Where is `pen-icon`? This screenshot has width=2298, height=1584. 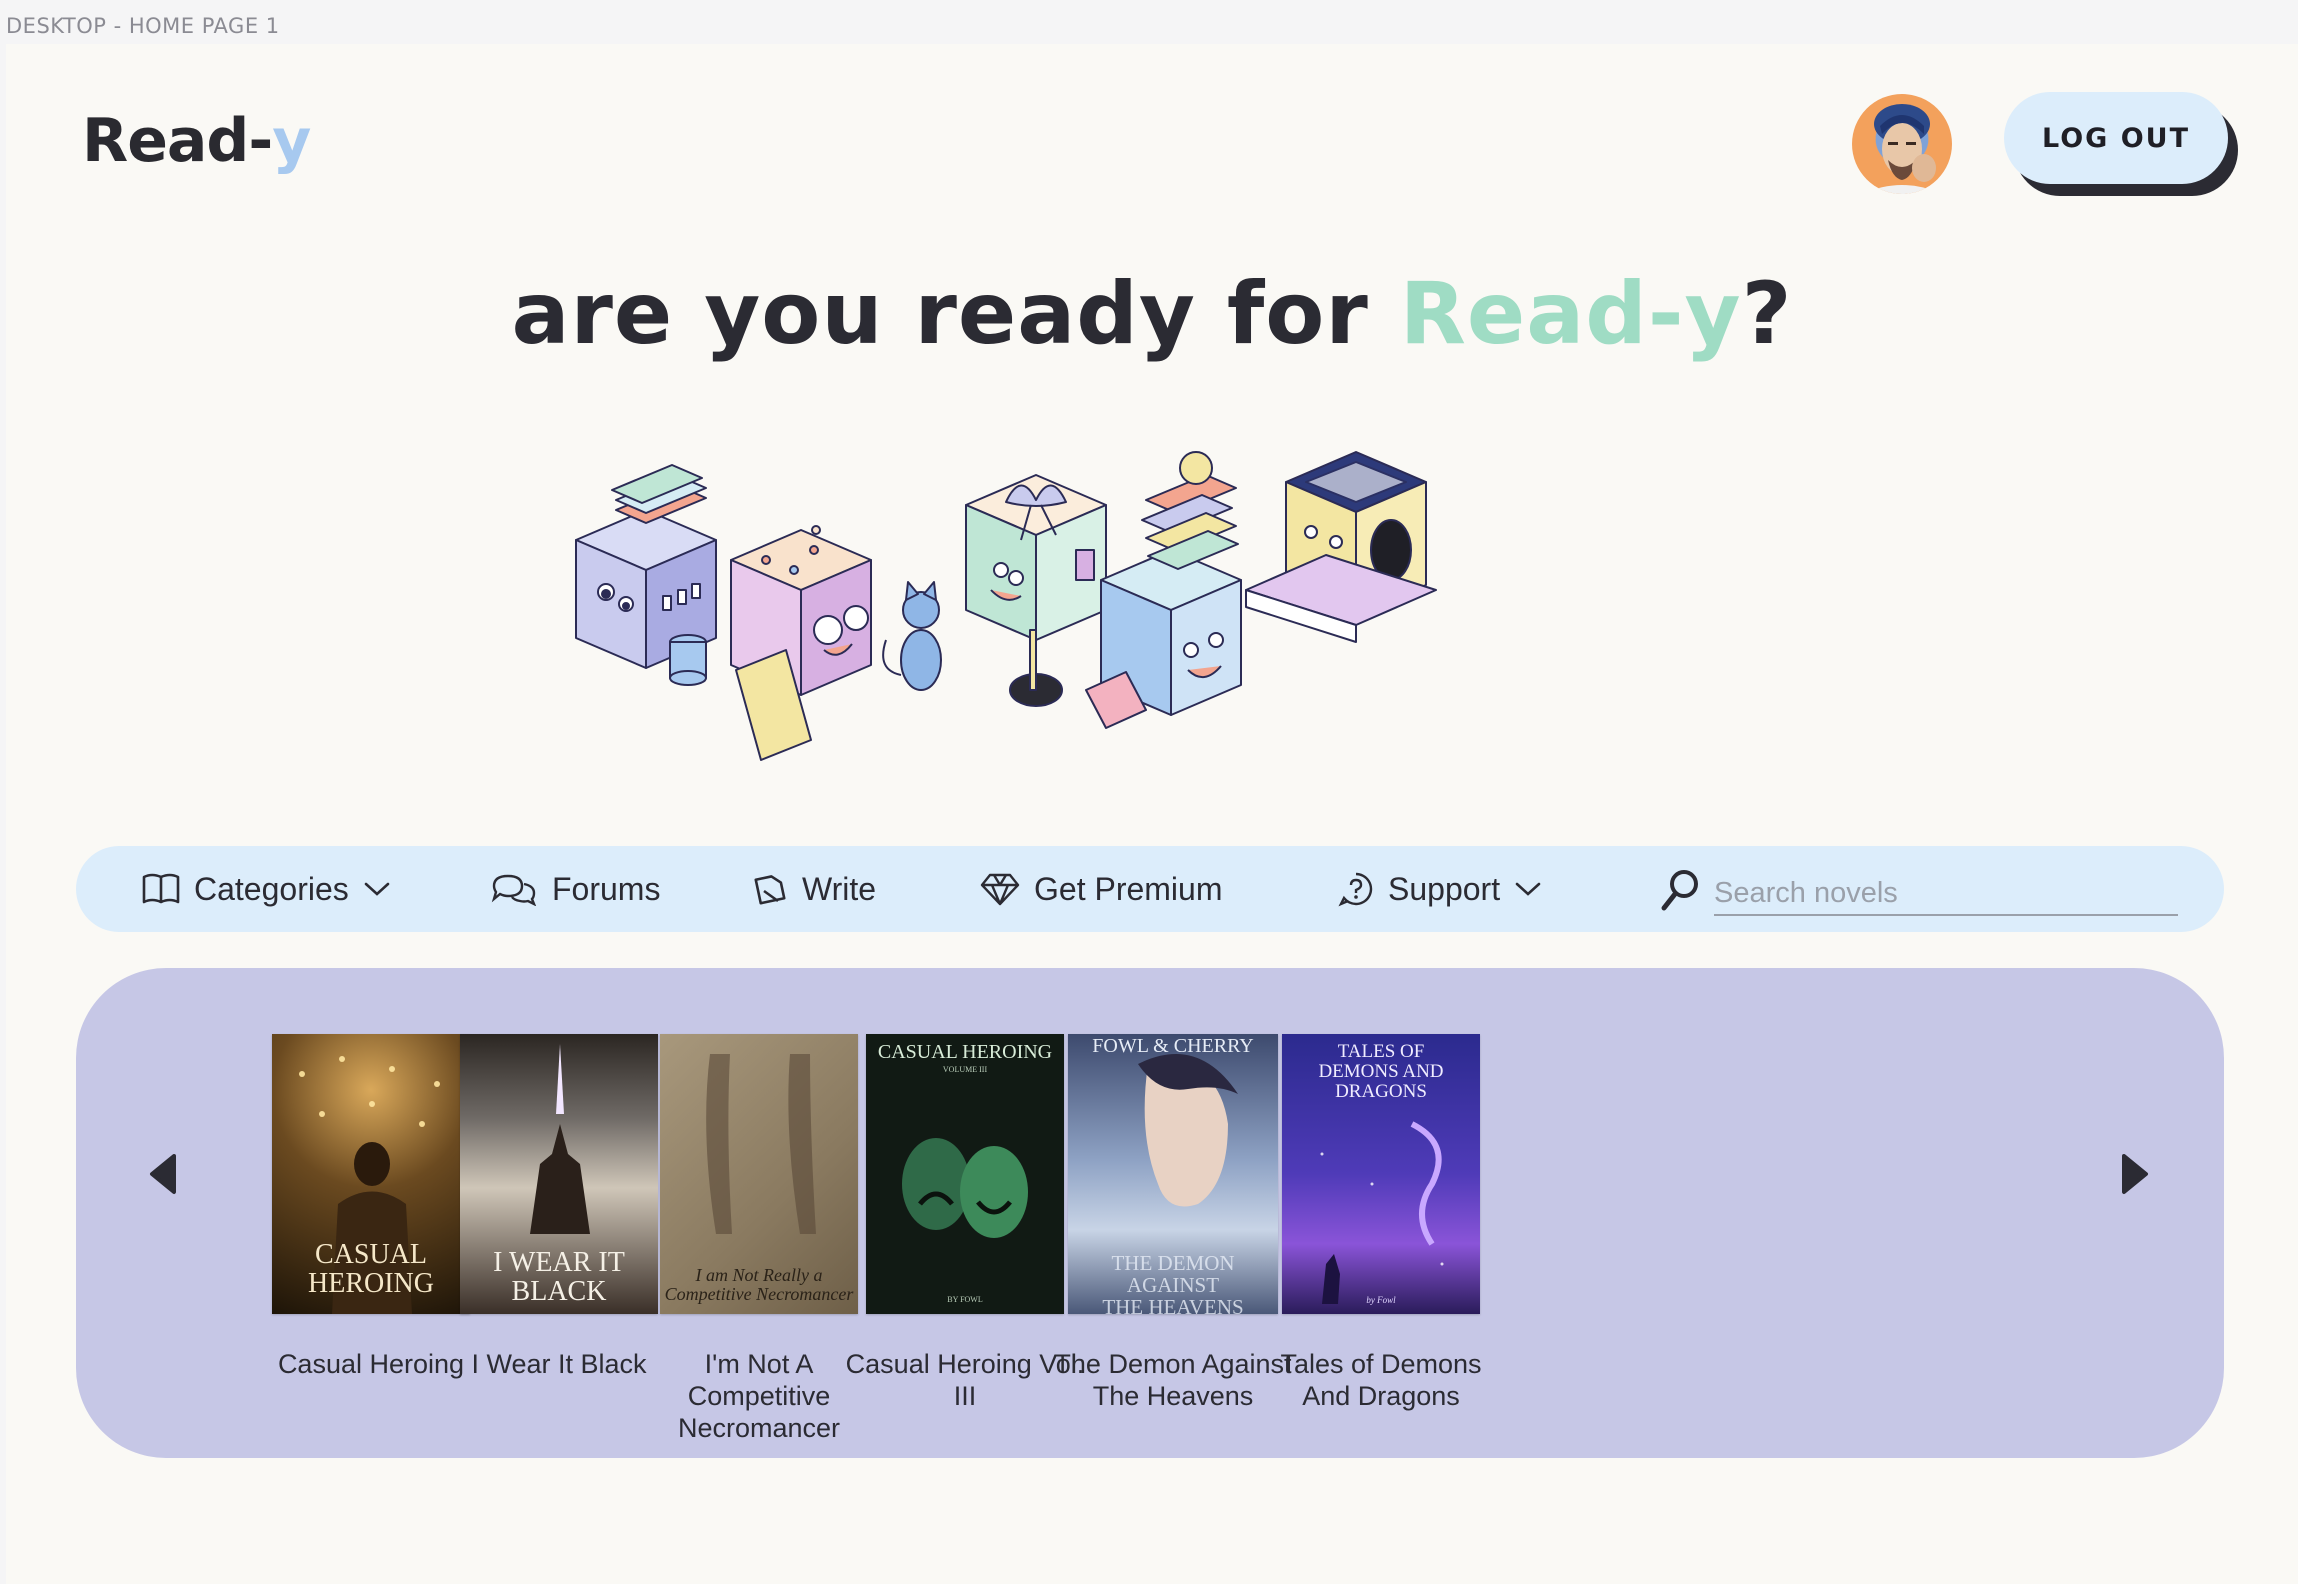 pen-icon is located at coordinates (770, 890).